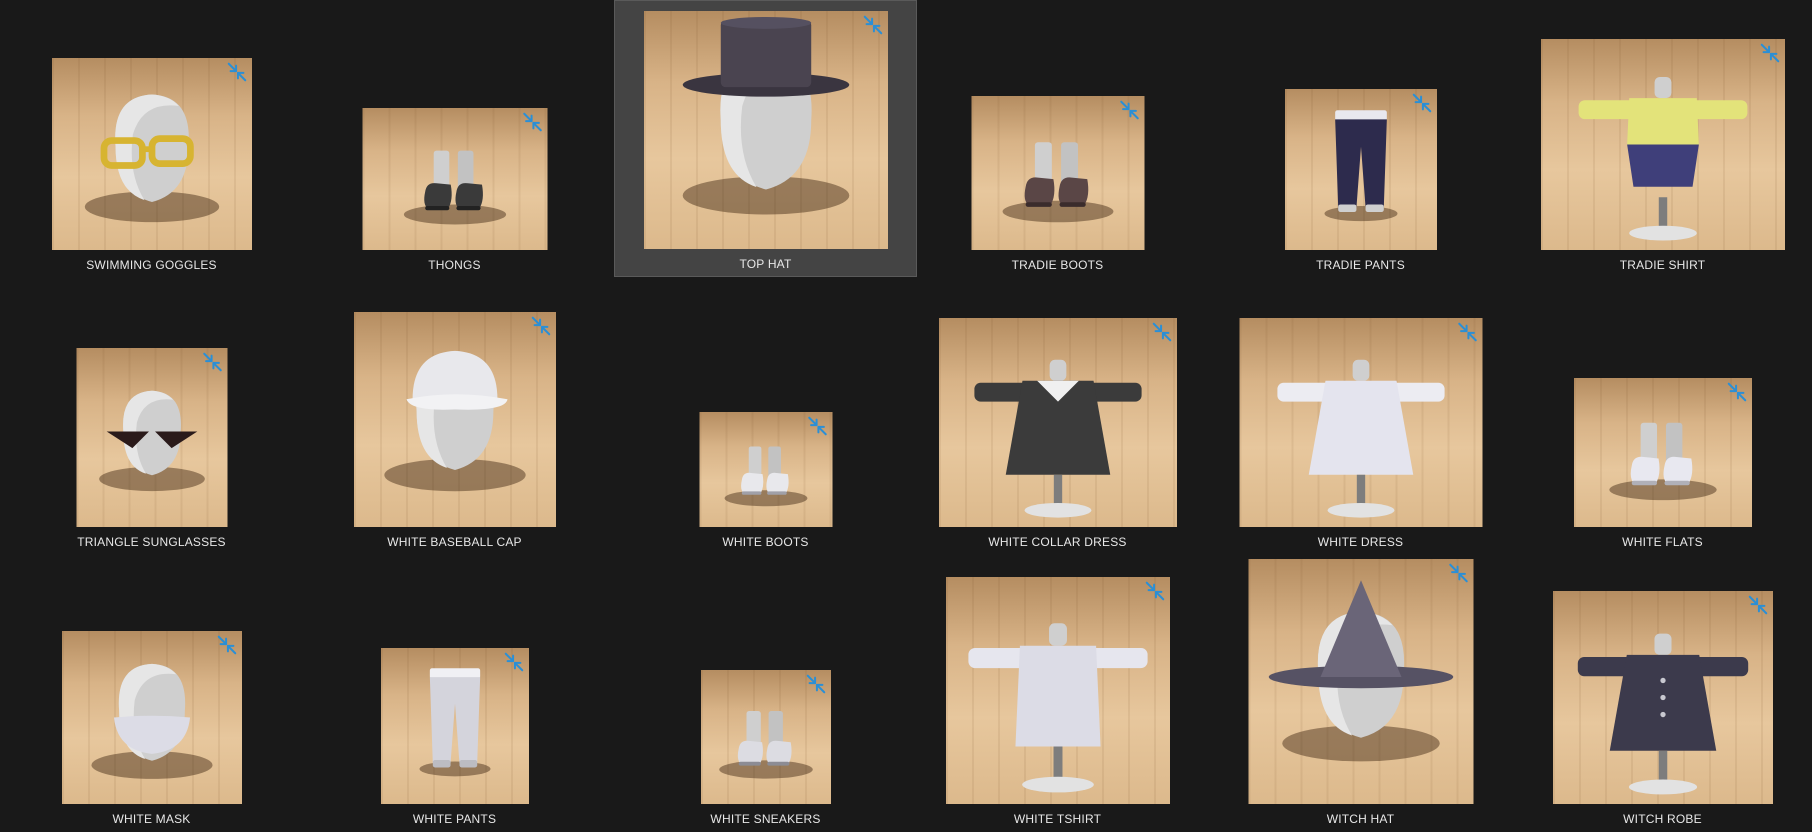 This screenshot has width=1812, height=832. What do you see at coordinates (1360, 819) in the screenshot?
I see `grid-item-label: WITCH HAT` at bounding box center [1360, 819].